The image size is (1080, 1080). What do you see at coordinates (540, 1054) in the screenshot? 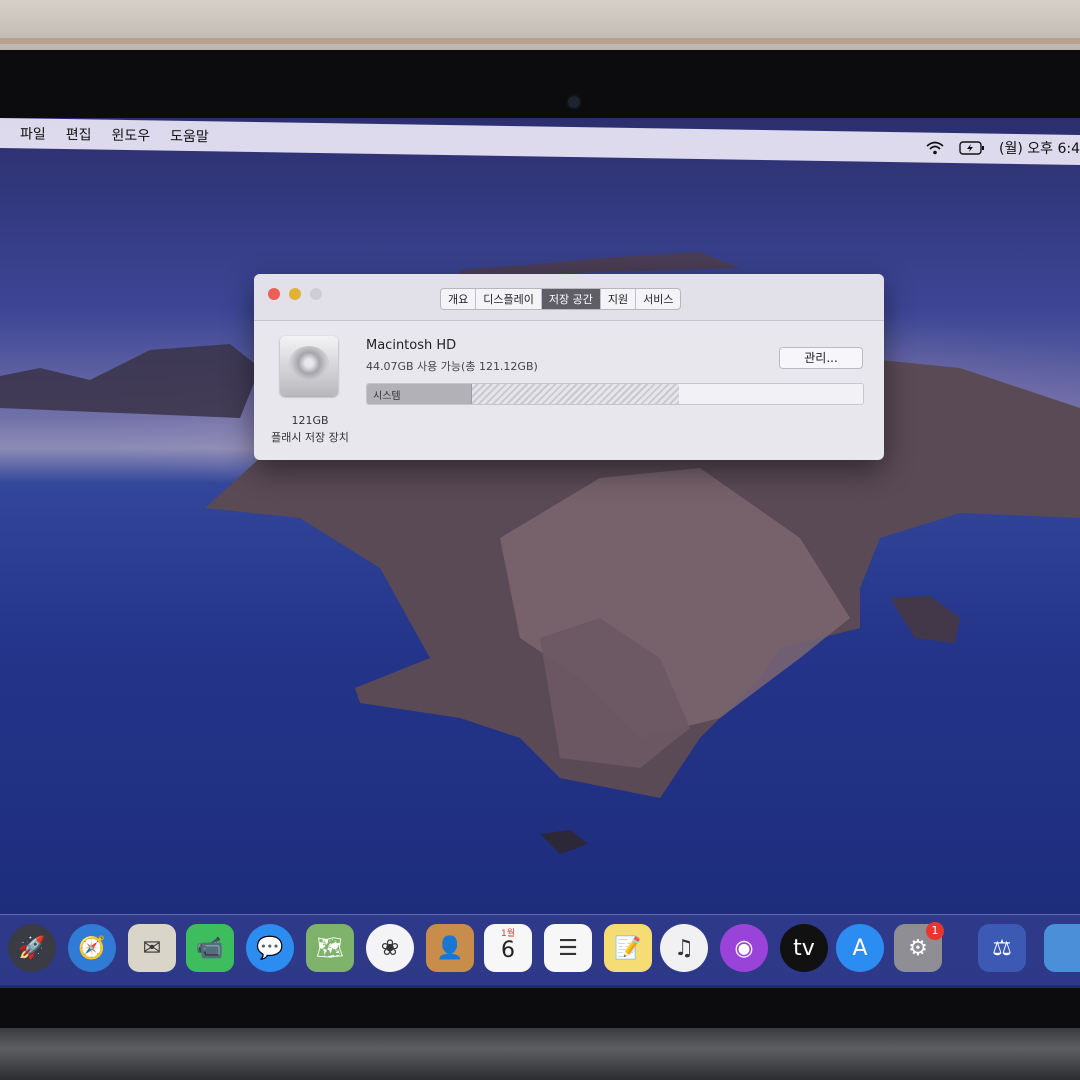
I see `laptop-hinge` at bounding box center [540, 1054].